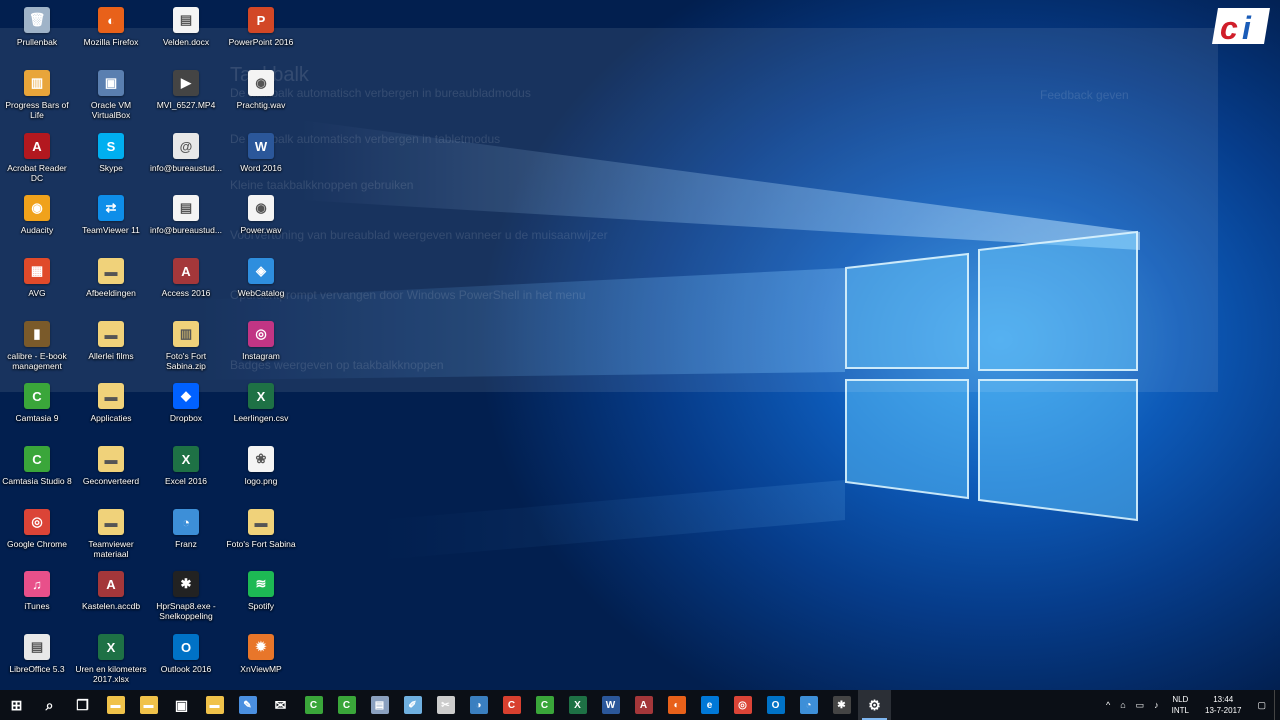  I want to click on desktop-icon: ◎ Instagram, so click(261, 346).